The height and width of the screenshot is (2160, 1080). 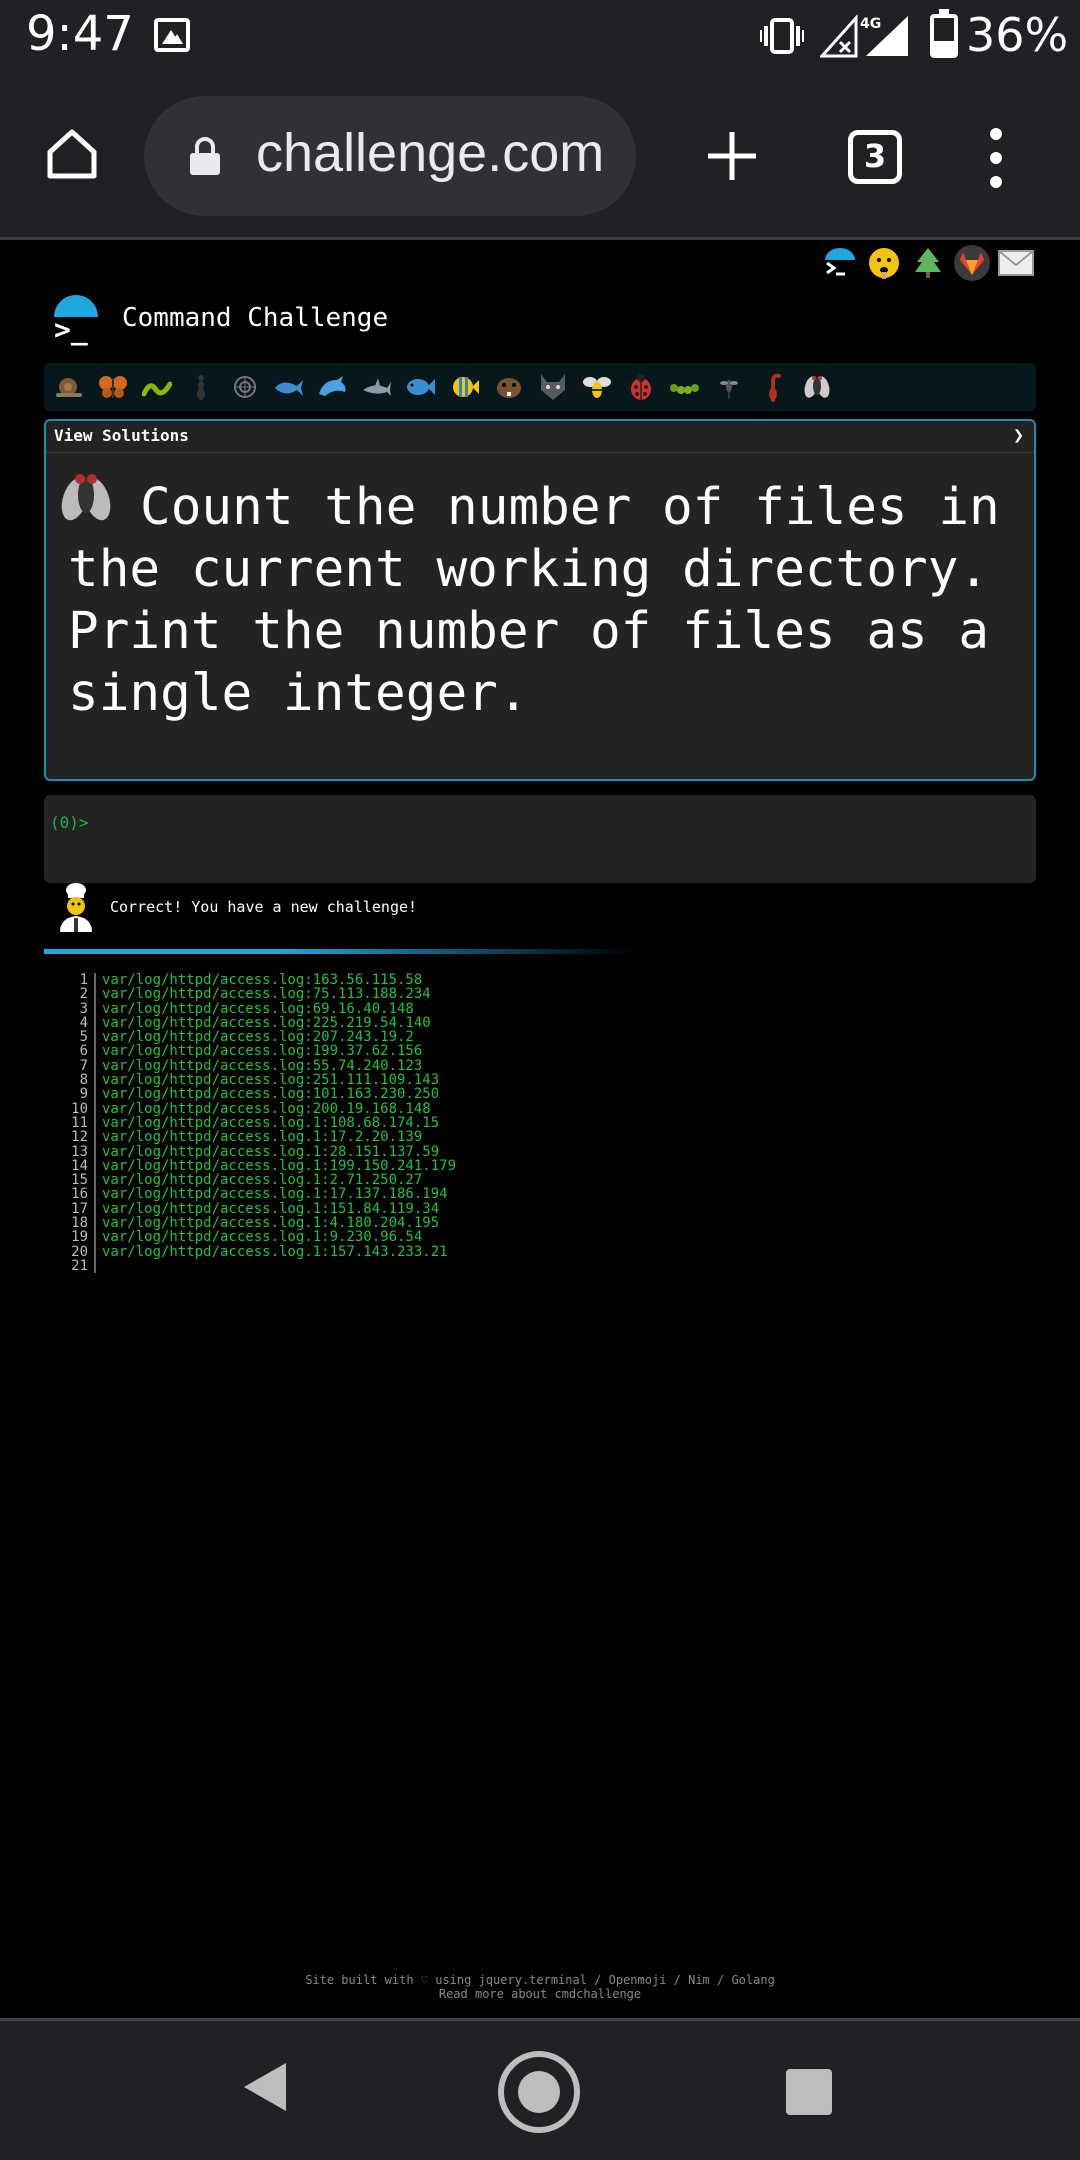 I want to click on output-text: var/log/httpd/access.log.1:4.180.204.195, so click(x=271, y=1223).